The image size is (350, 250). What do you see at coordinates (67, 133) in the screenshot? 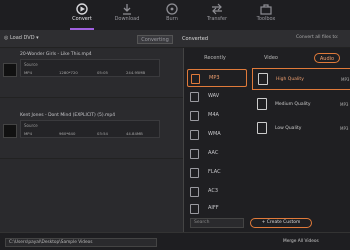
I see `resolution-value: 960*640` at bounding box center [67, 133].